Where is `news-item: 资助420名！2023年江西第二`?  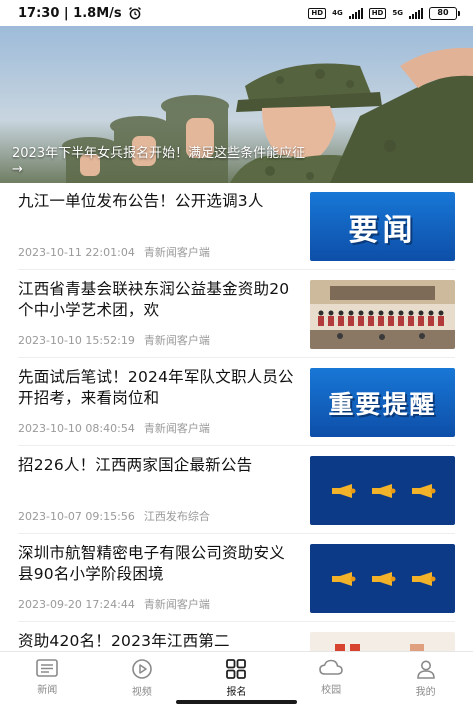 news-item: 资助420名！2023年江西第二 is located at coordinates (236, 637).